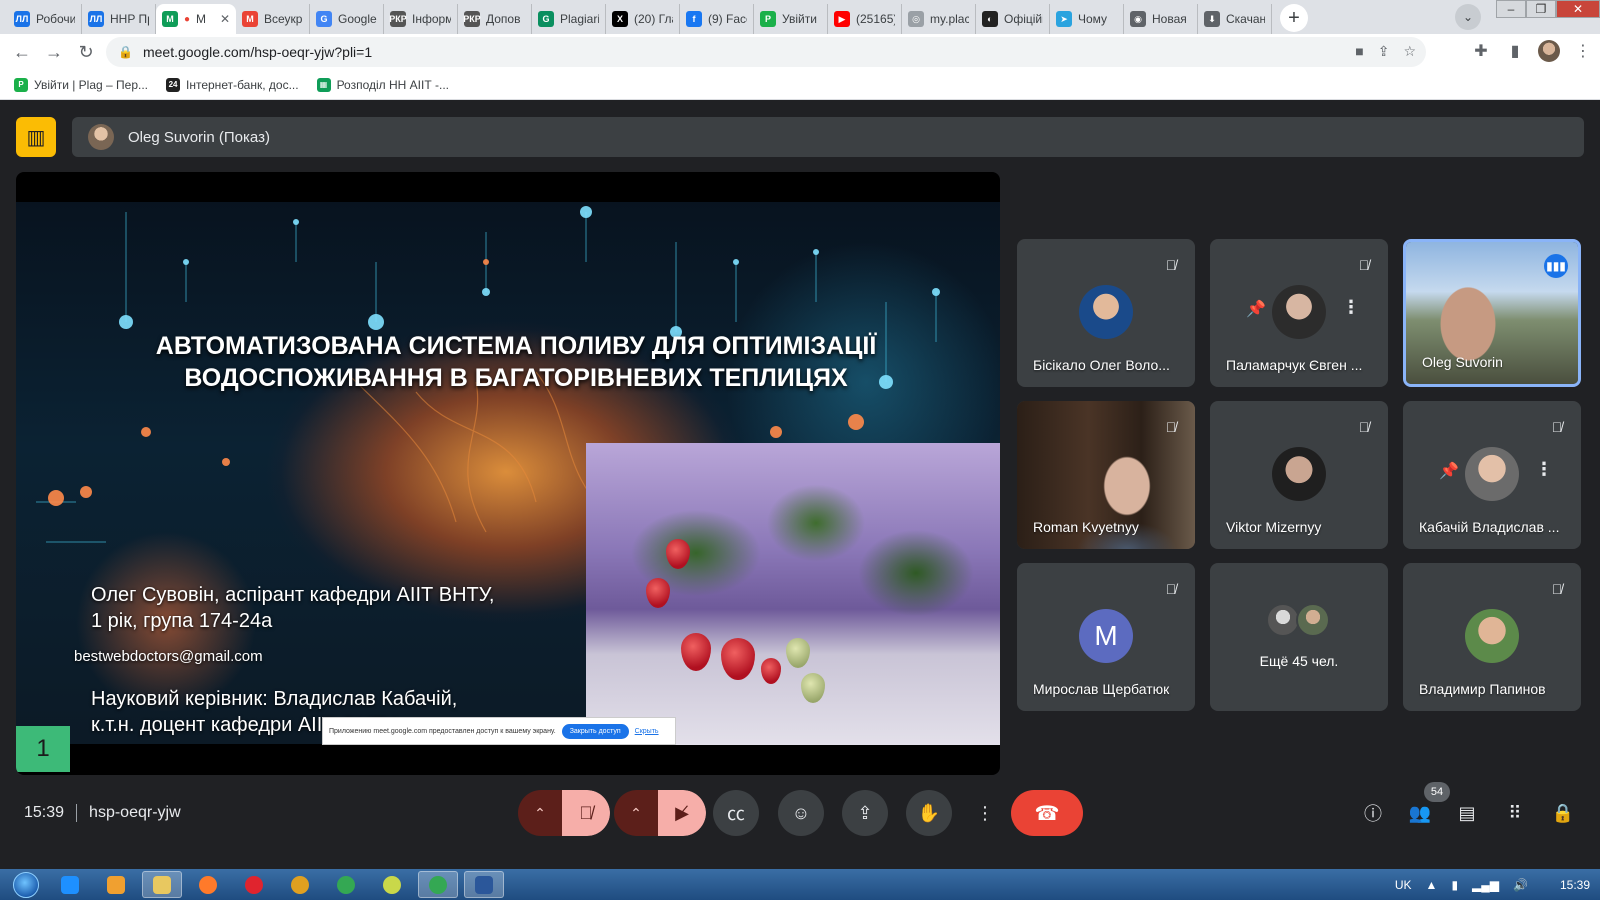 The height and width of the screenshot is (900, 1600). What do you see at coordinates (595, 731) in the screenshot?
I see `stop-sharing-button: Закрыть доступ` at bounding box center [595, 731].